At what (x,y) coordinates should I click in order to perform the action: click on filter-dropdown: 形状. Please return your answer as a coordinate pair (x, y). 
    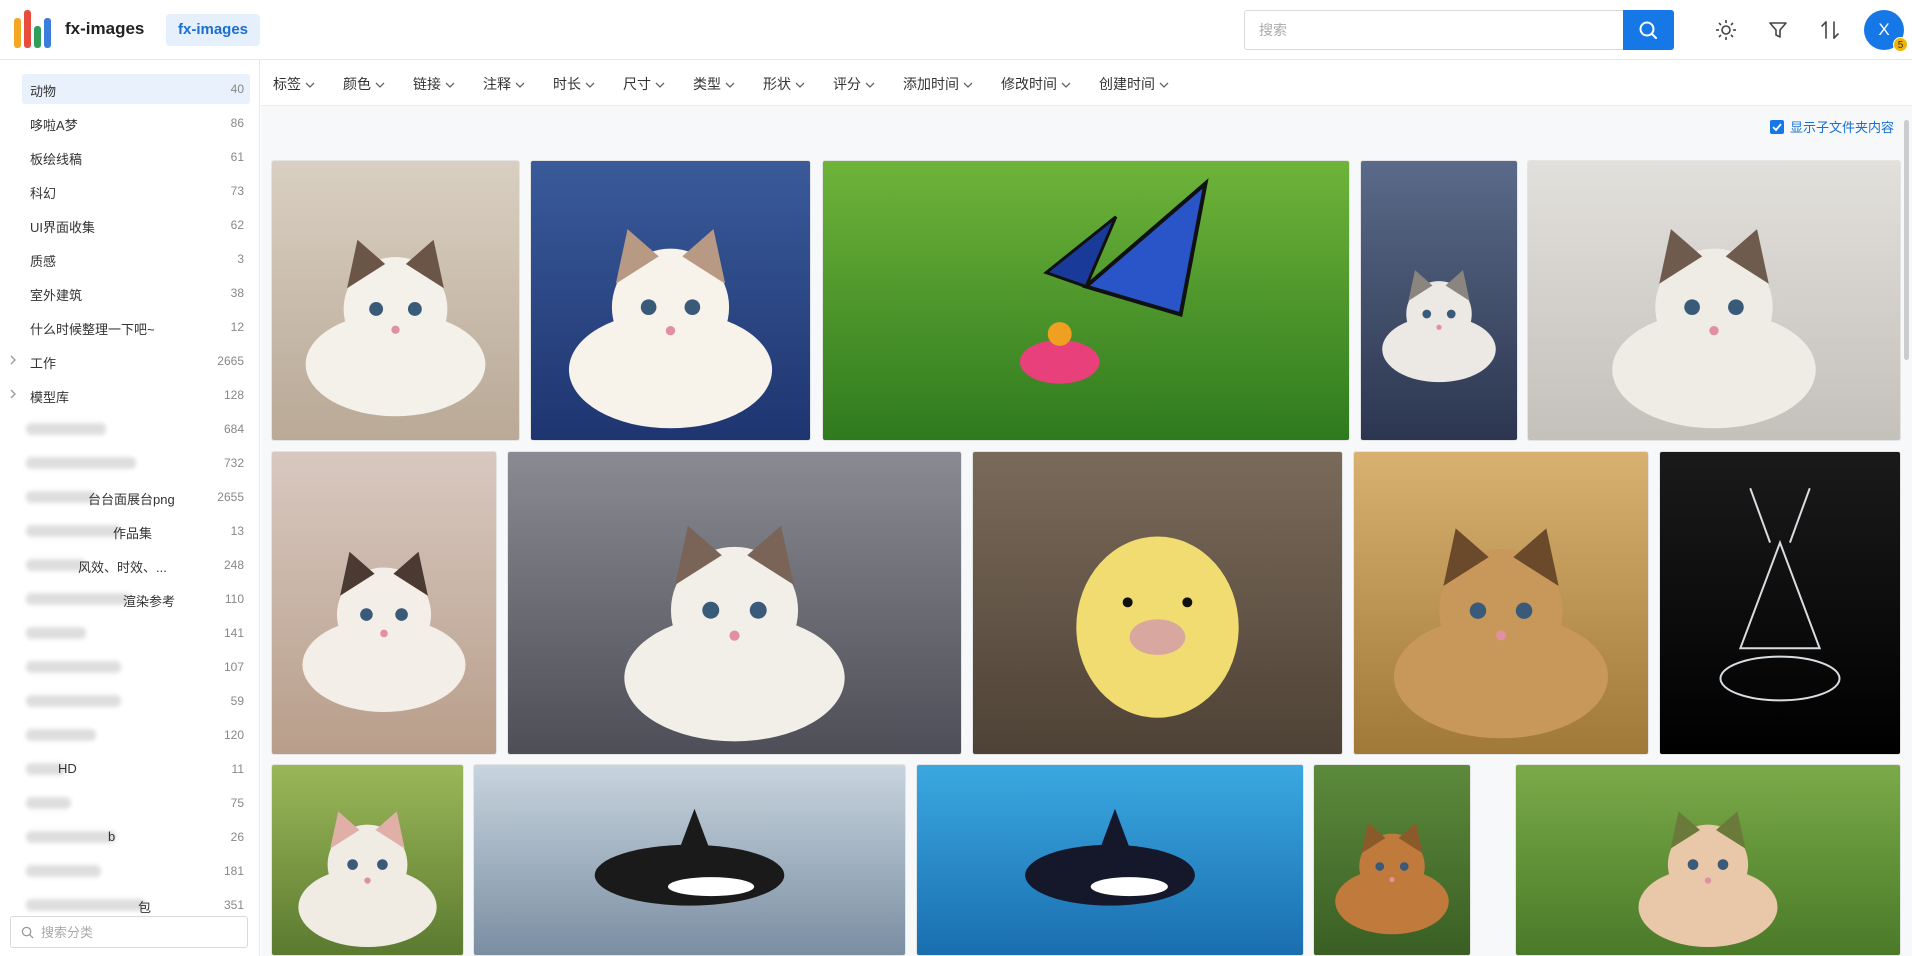
    Looking at the image, I should click on (784, 84).